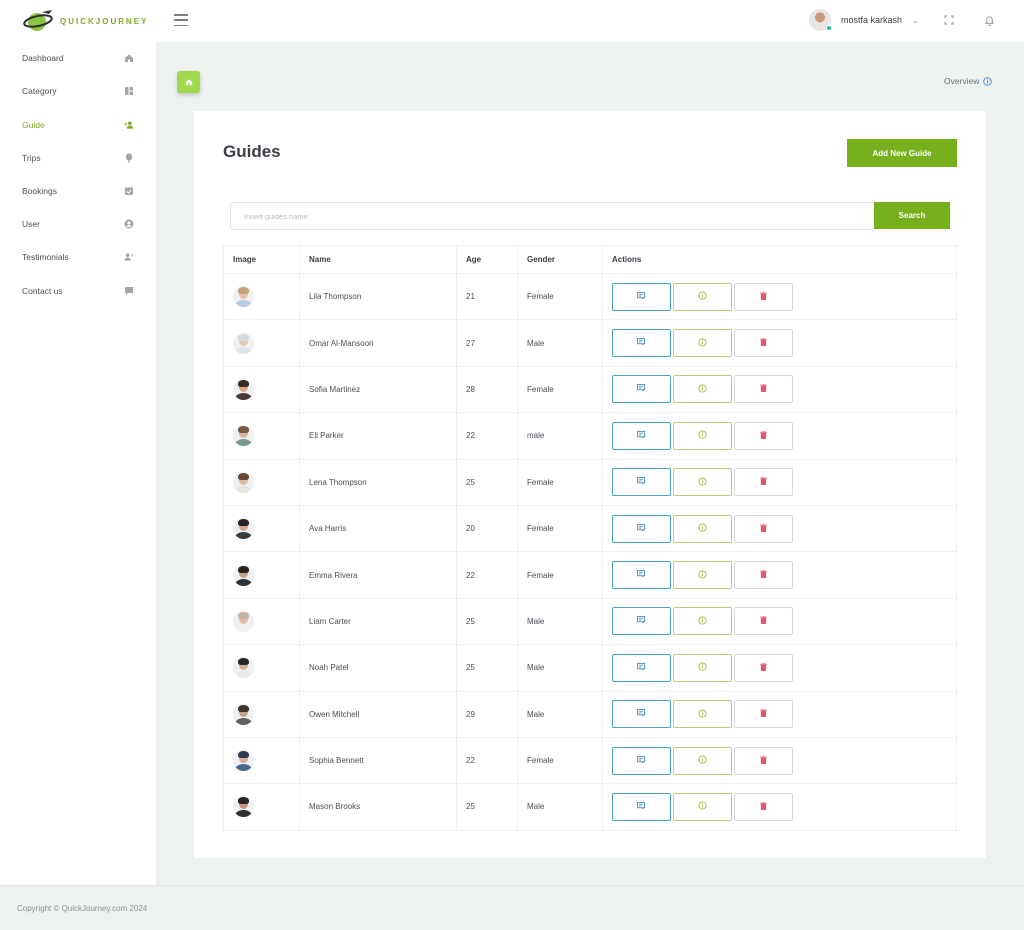 This screenshot has height=930, width=1024. Describe the element at coordinates (912, 215) in the screenshot. I see `search-button: Search` at that location.